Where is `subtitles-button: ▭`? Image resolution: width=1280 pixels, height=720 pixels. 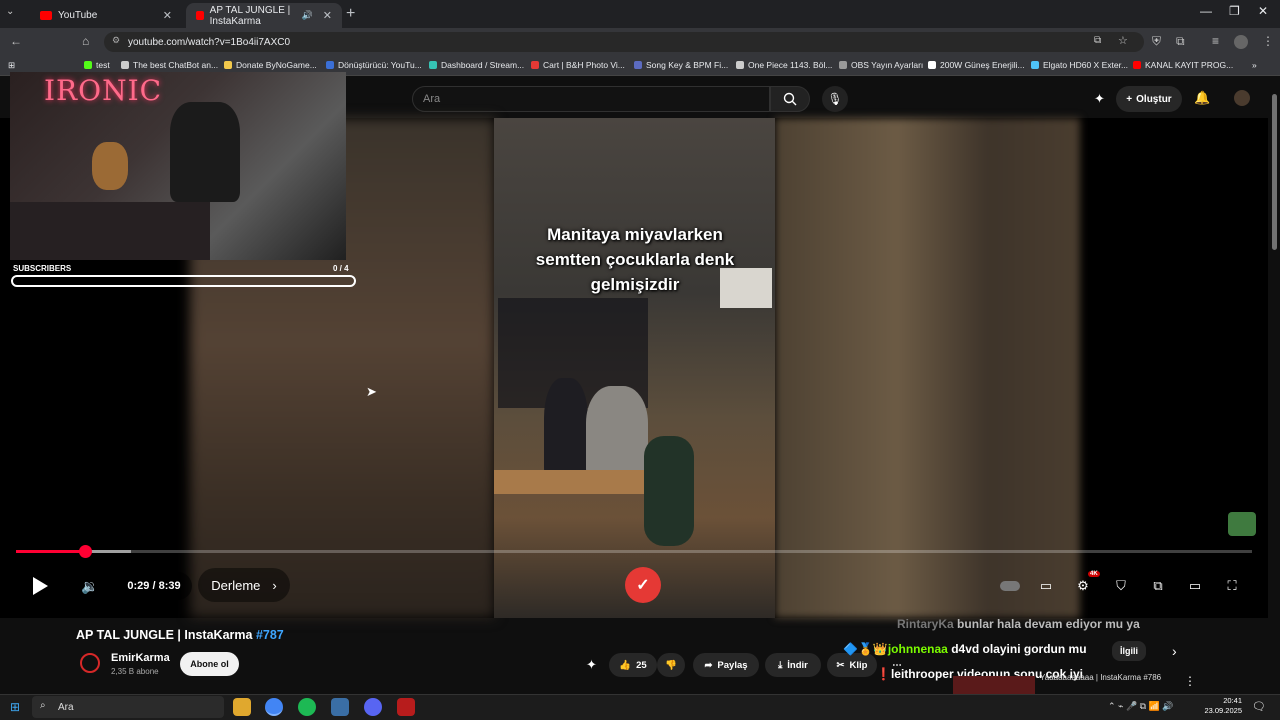 subtitles-button: ▭ is located at coordinates (1046, 586).